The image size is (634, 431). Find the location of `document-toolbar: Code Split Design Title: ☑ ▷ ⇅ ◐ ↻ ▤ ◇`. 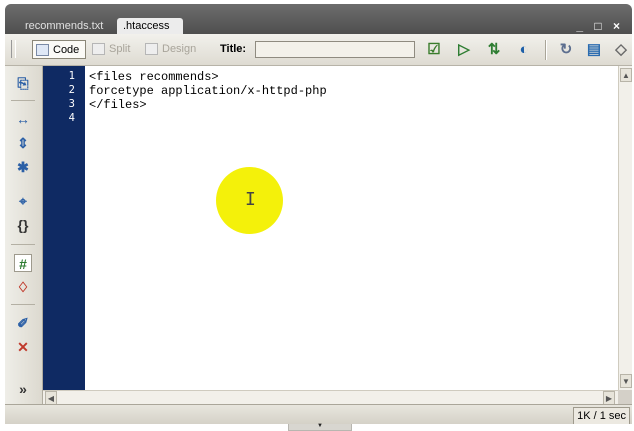

document-toolbar: Code Split Design Title: ☑ ▷ ⇅ ◐ ↻ ▤ ◇ is located at coordinates (318, 50).